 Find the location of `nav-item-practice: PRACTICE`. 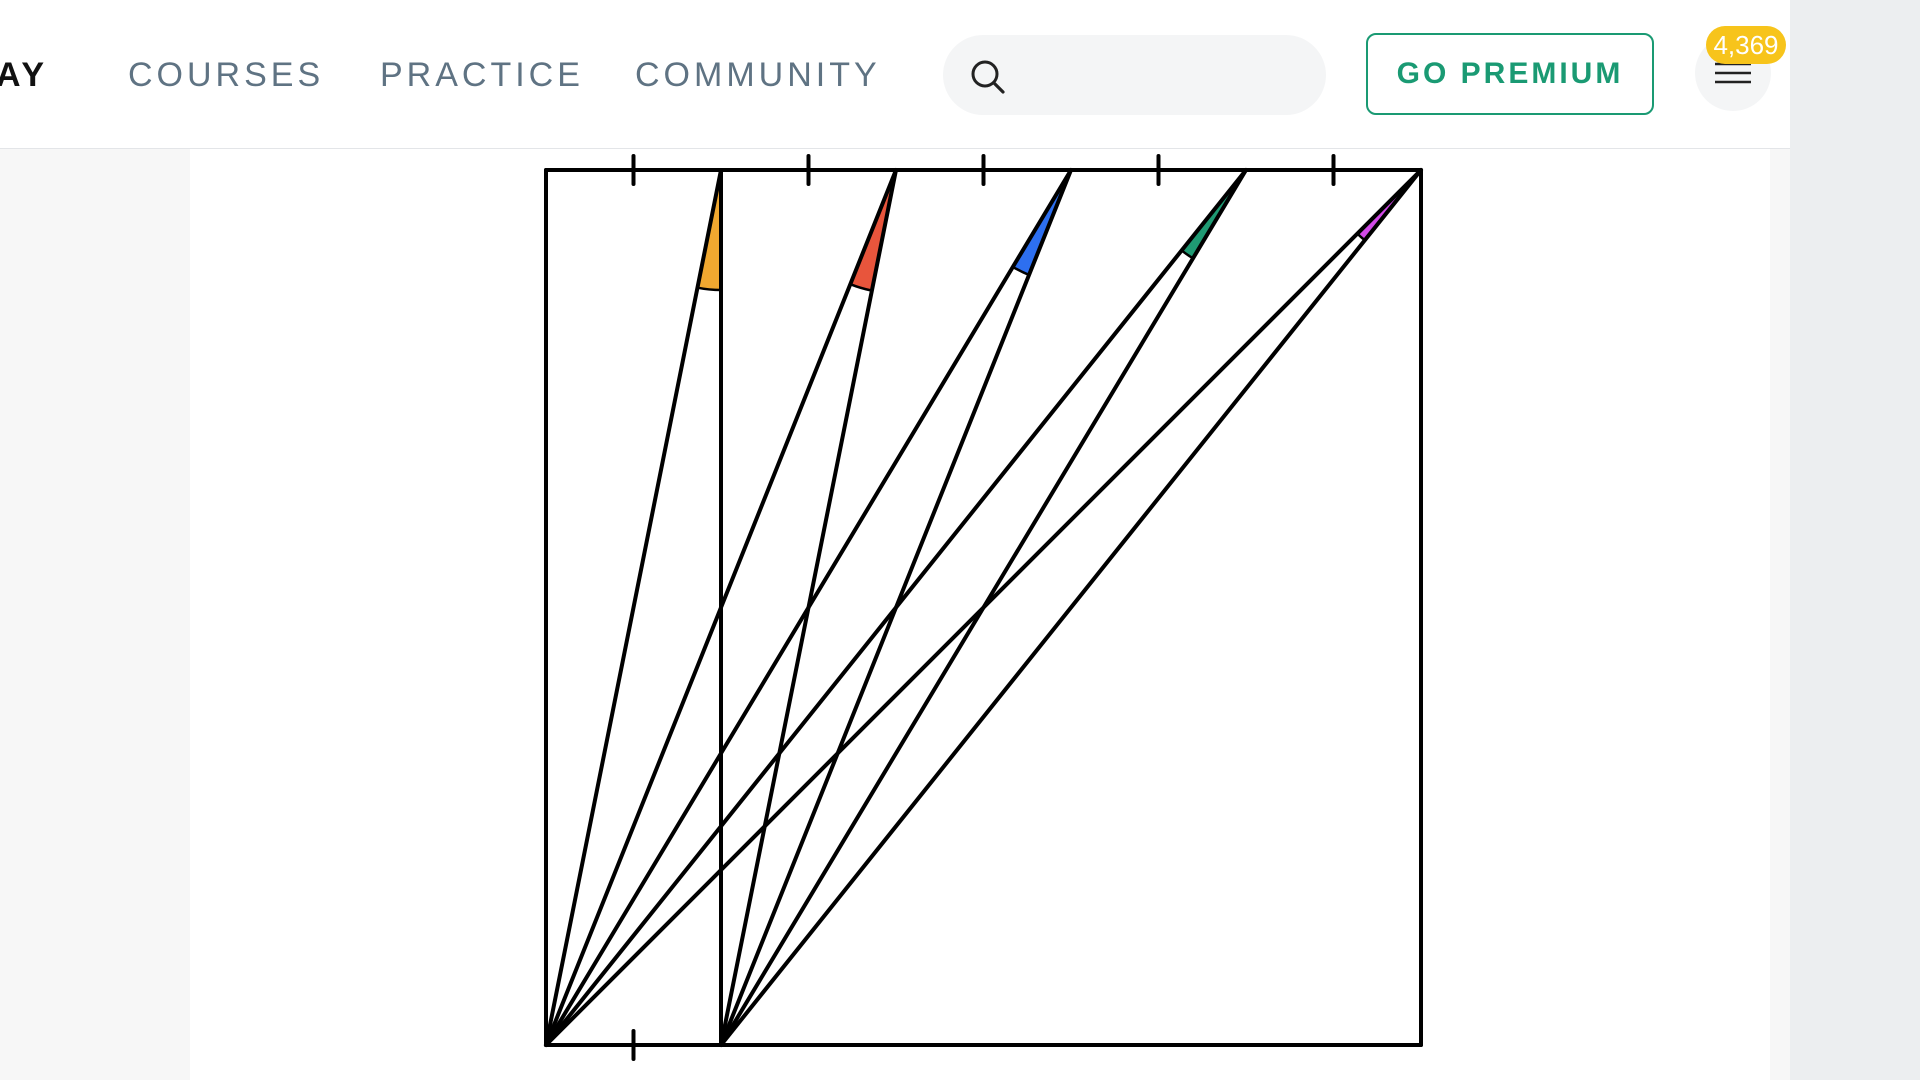

nav-item-practice: PRACTICE is located at coordinates (482, 75).